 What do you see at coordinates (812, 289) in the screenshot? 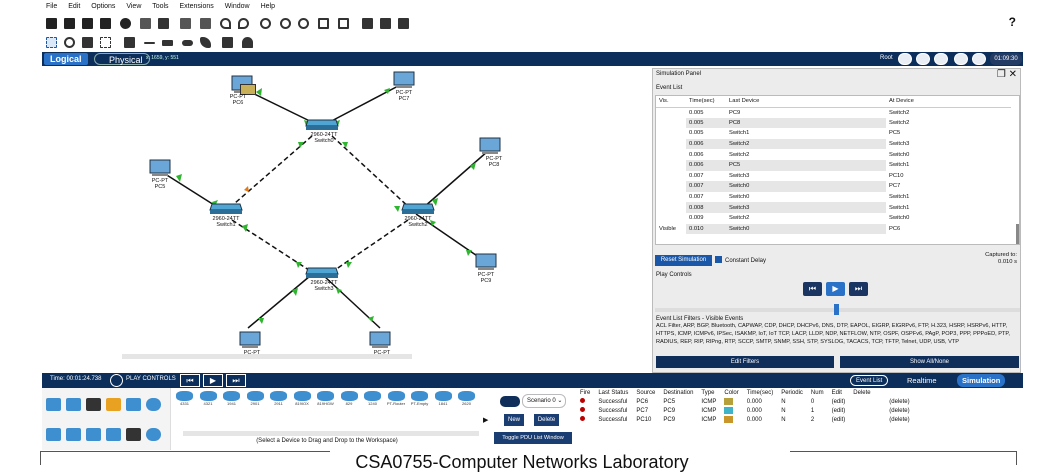
I see `step-back-icon: ⏮` at bounding box center [812, 289].